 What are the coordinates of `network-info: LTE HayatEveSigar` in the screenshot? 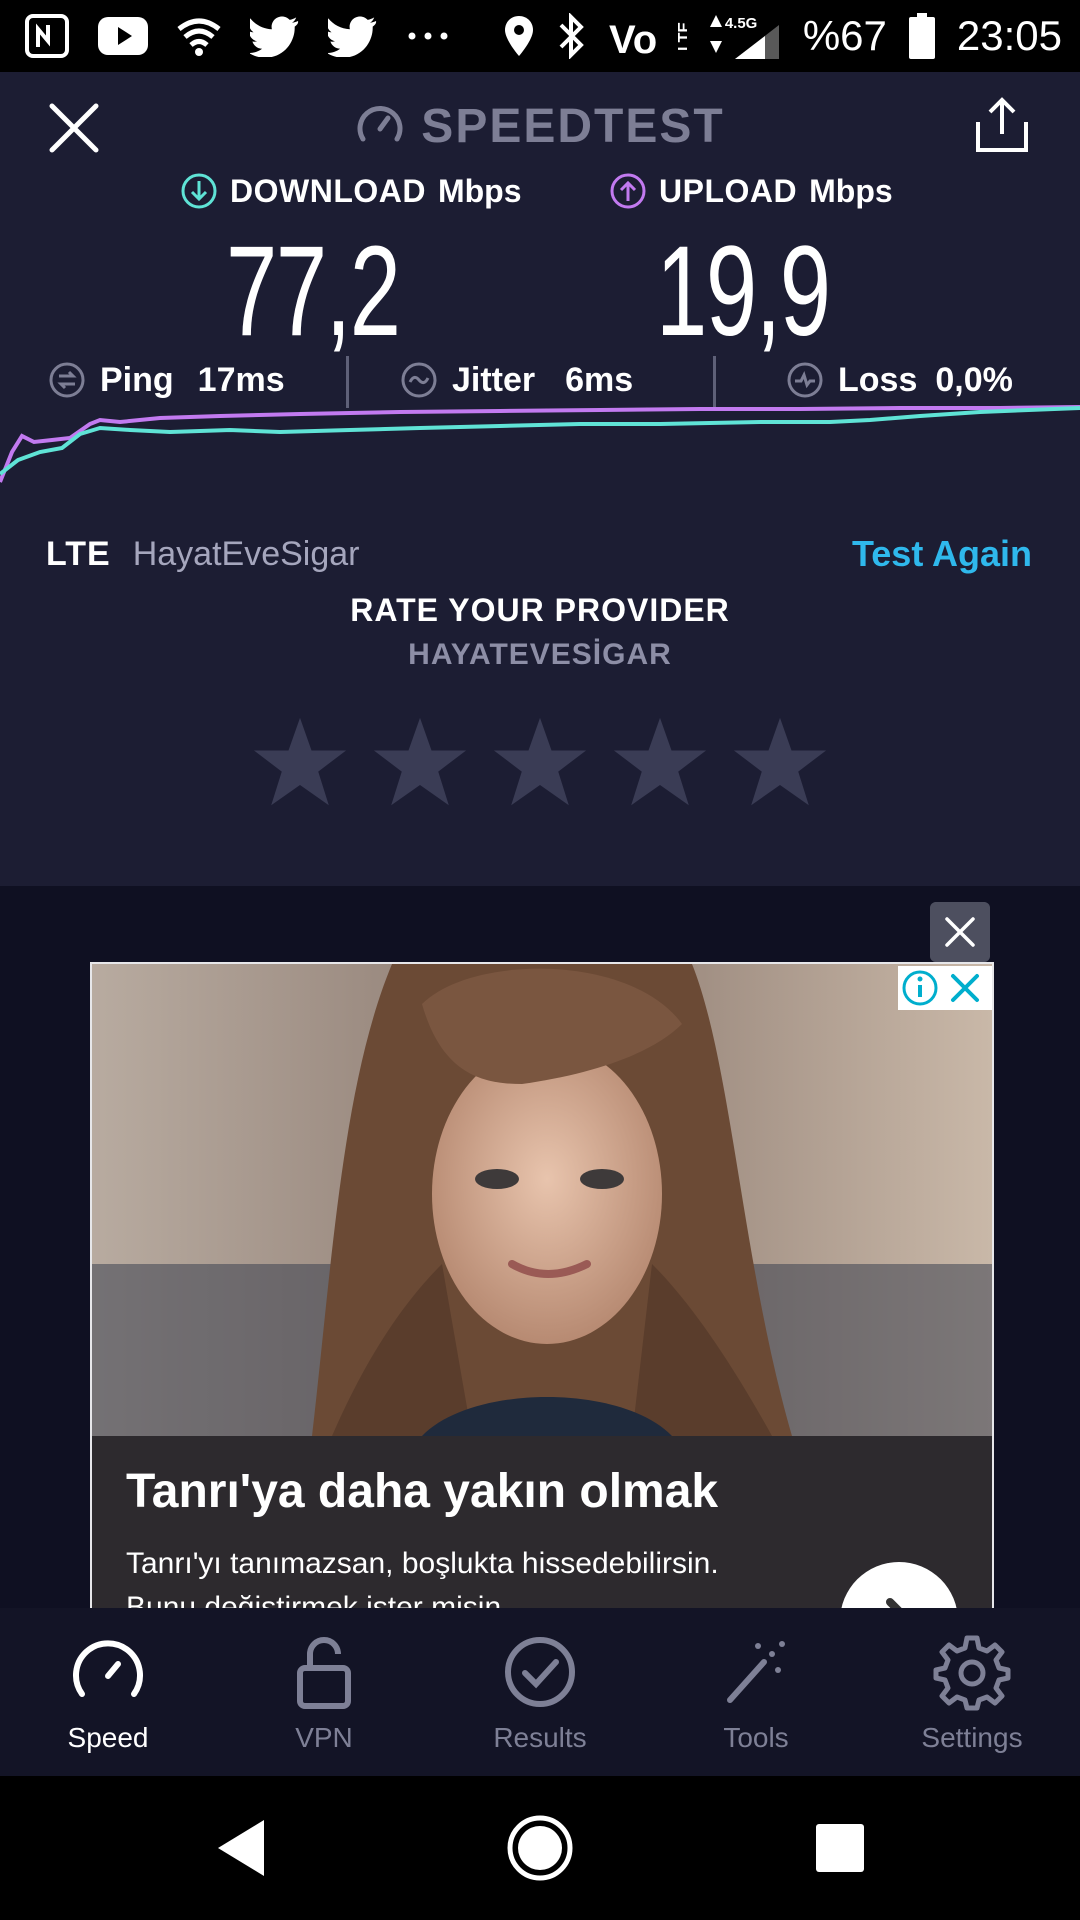 It's located at (202, 554).